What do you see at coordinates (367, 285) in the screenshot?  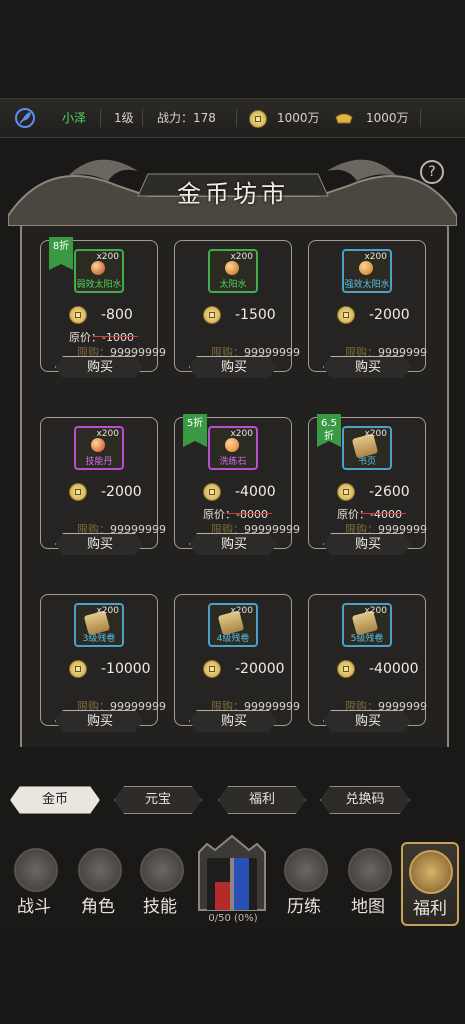 I see `item-name: 强效太阳水` at bounding box center [367, 285].